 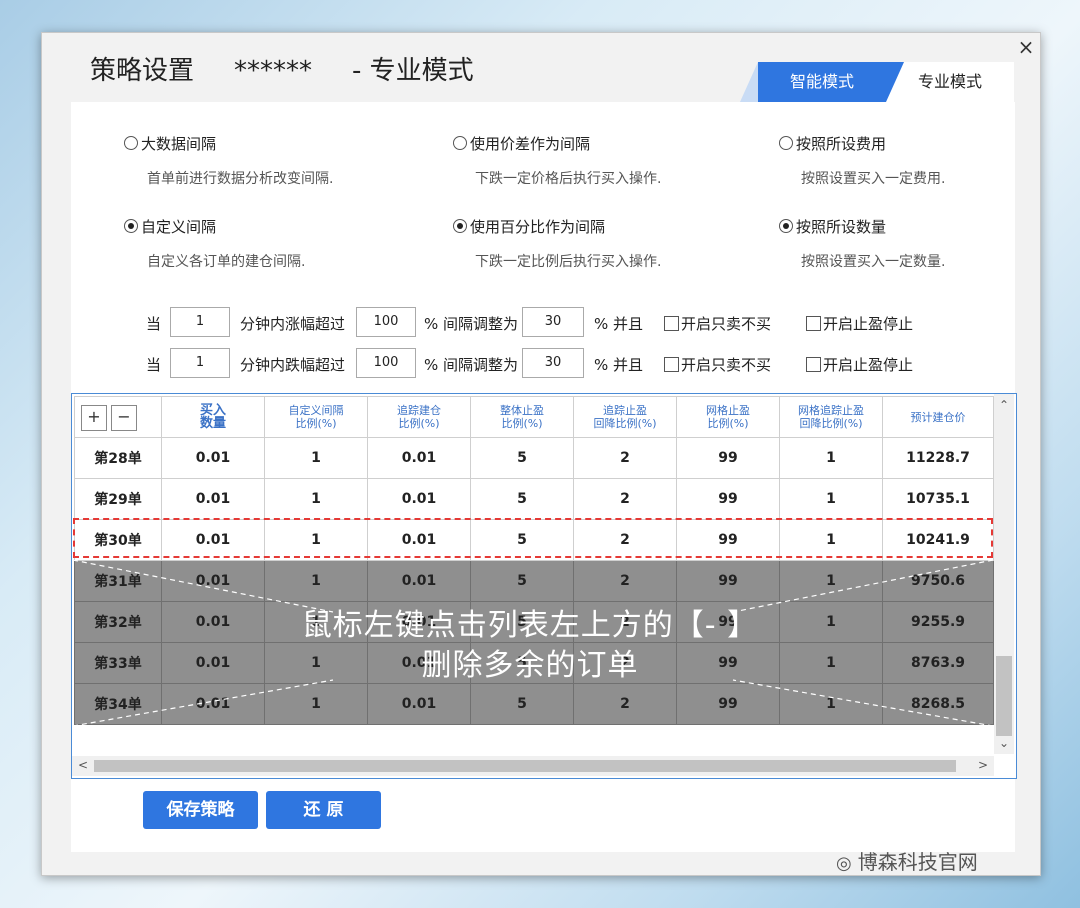 I want to click on option-big-data-interval: 大数据间隔, so click(x=170, y=143).